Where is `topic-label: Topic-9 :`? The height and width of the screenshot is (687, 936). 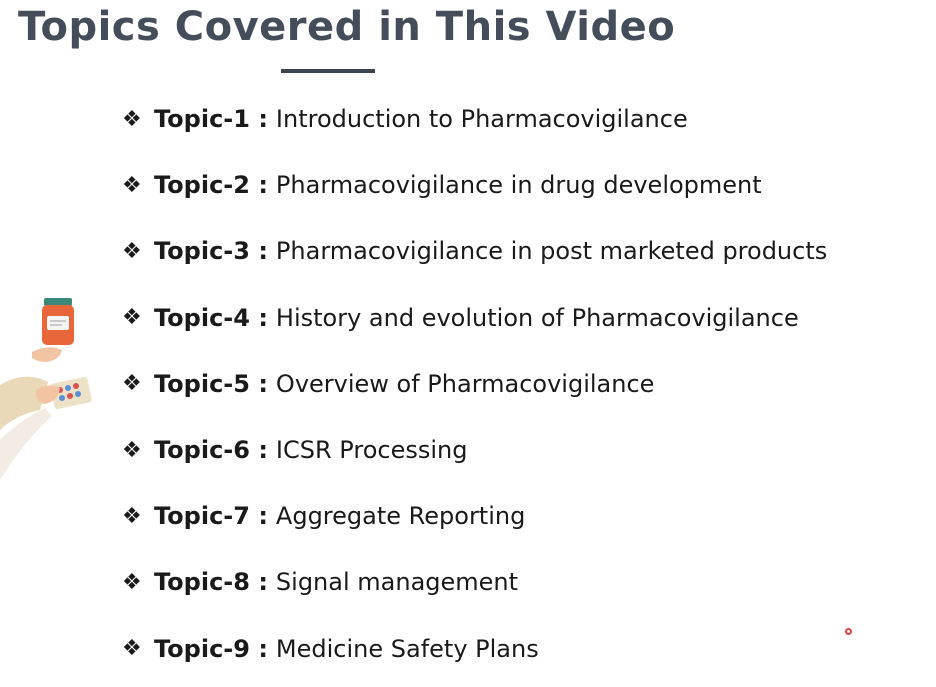 topic-label: Topic-9 : is located at coordinates (211, 648).